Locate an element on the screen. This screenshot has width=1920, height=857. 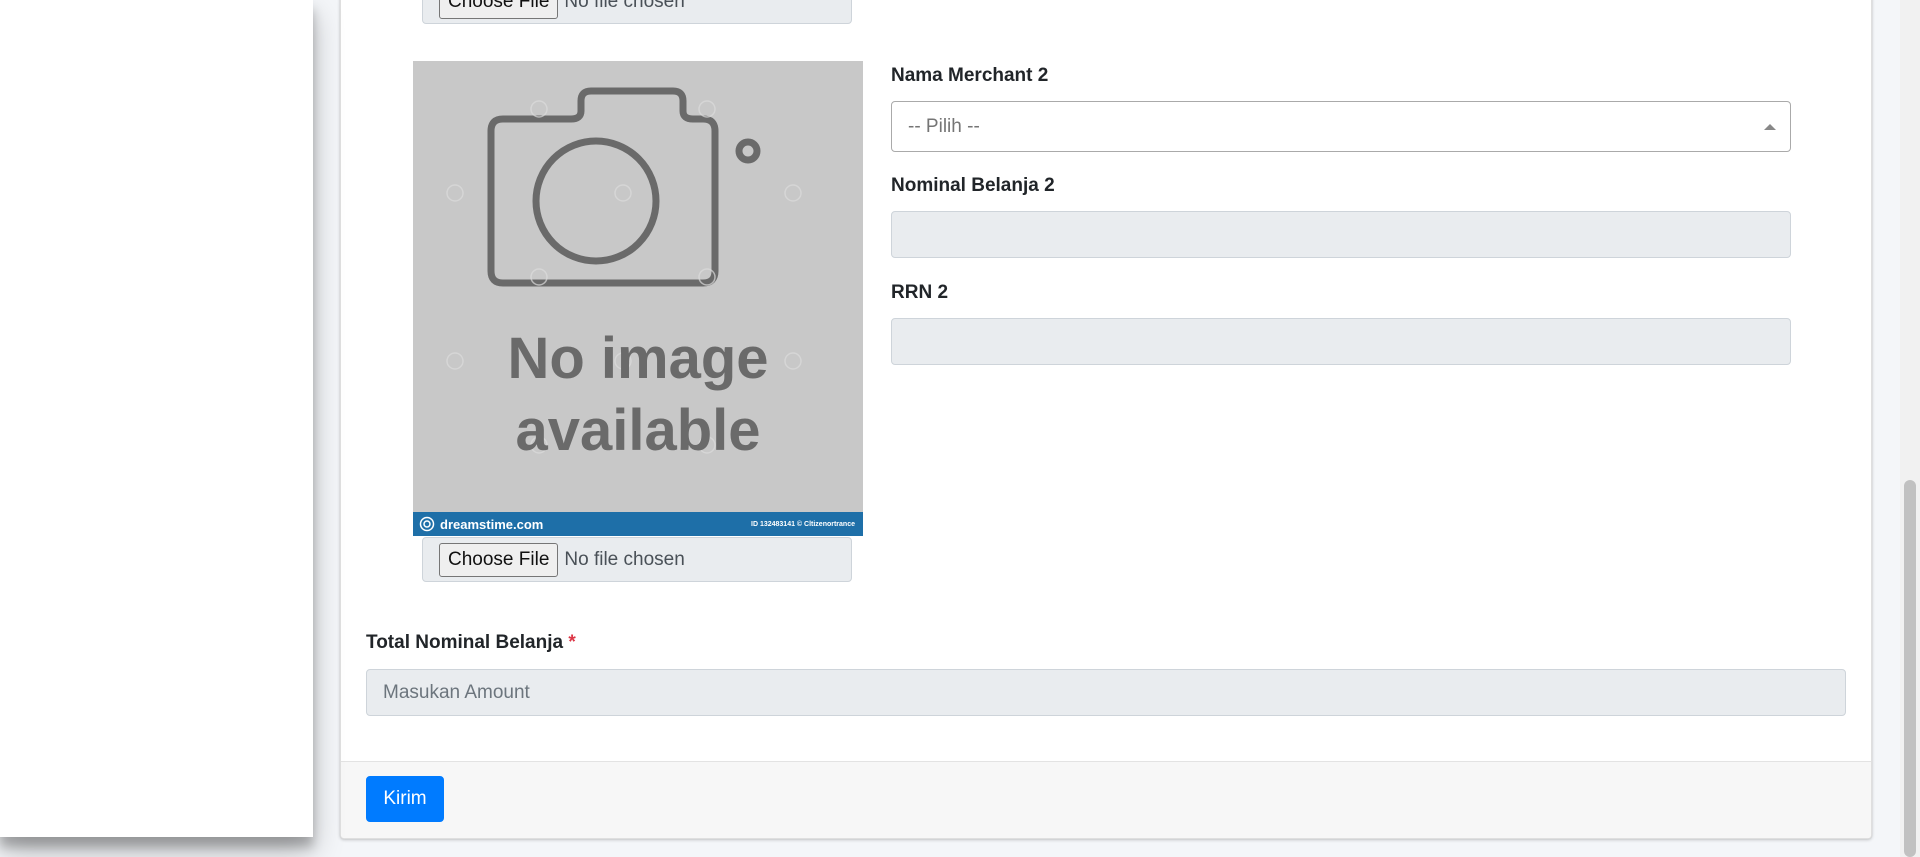
total-nominal-label: Total Nominal Belanja * is located at coordinates (471, 643).